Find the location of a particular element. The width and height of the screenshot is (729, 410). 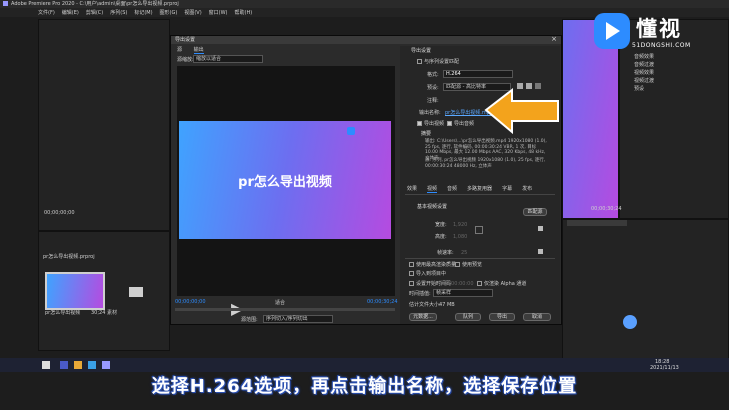

folder-icon is located at coordinates (136, 292).